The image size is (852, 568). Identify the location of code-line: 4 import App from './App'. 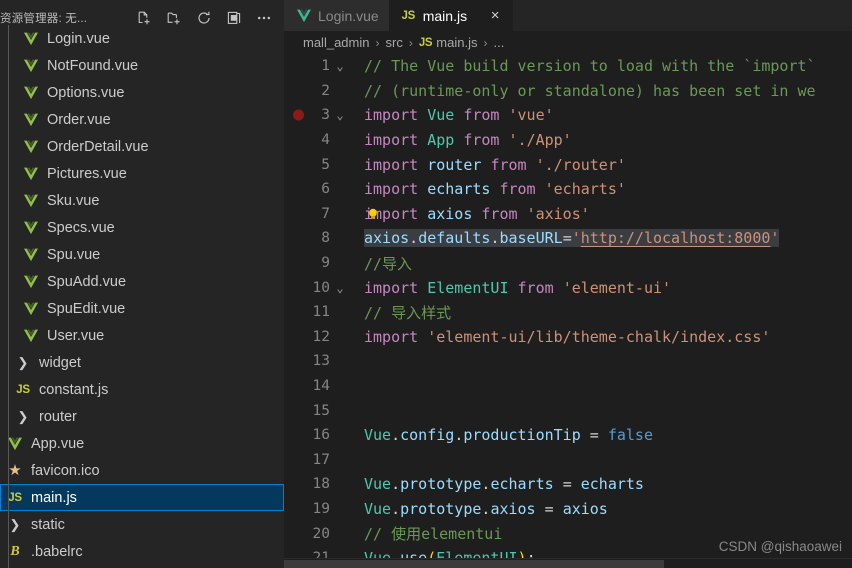
(568, 140).